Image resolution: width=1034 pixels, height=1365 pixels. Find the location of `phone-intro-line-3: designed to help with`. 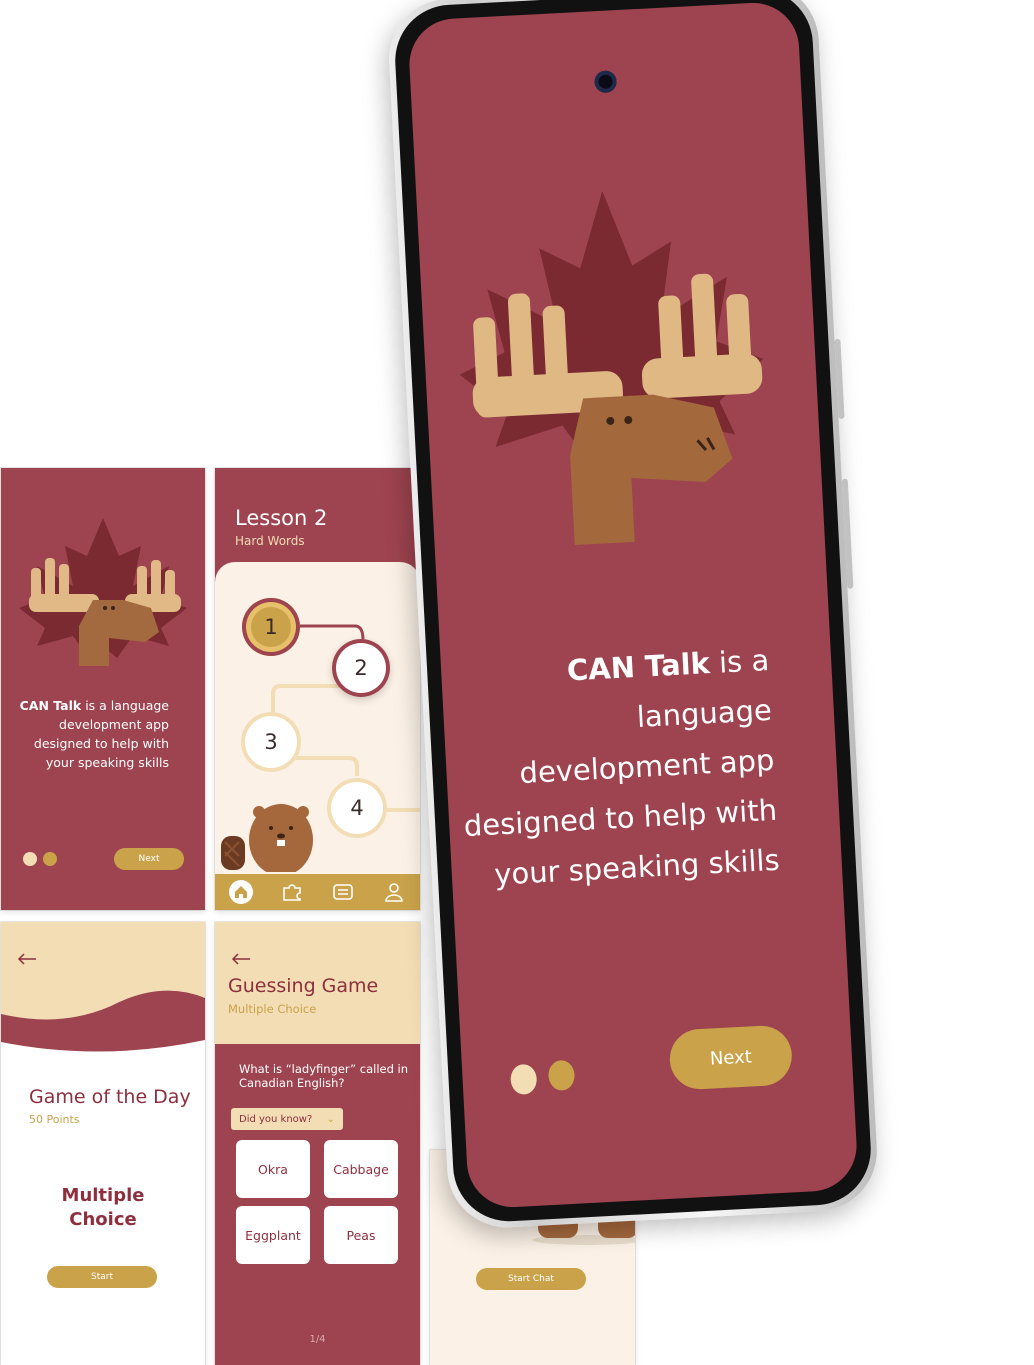

phone-intro-line-3: designed to help with is located at coordinates (620, 818).